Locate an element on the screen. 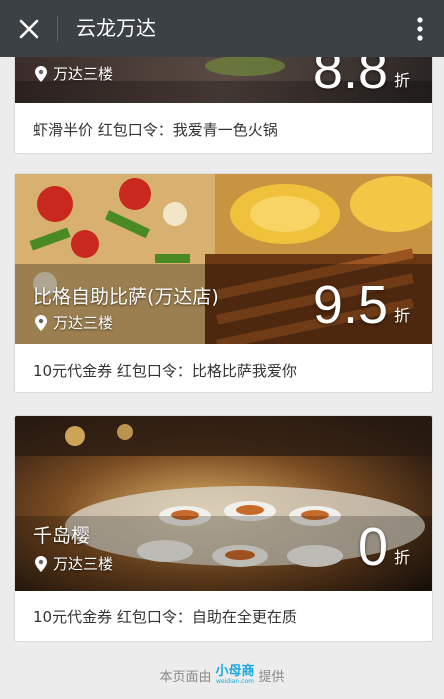 This screenshot has width=444, height=699. top-bar: 云龙万达 is located at coordinates (222, 28).